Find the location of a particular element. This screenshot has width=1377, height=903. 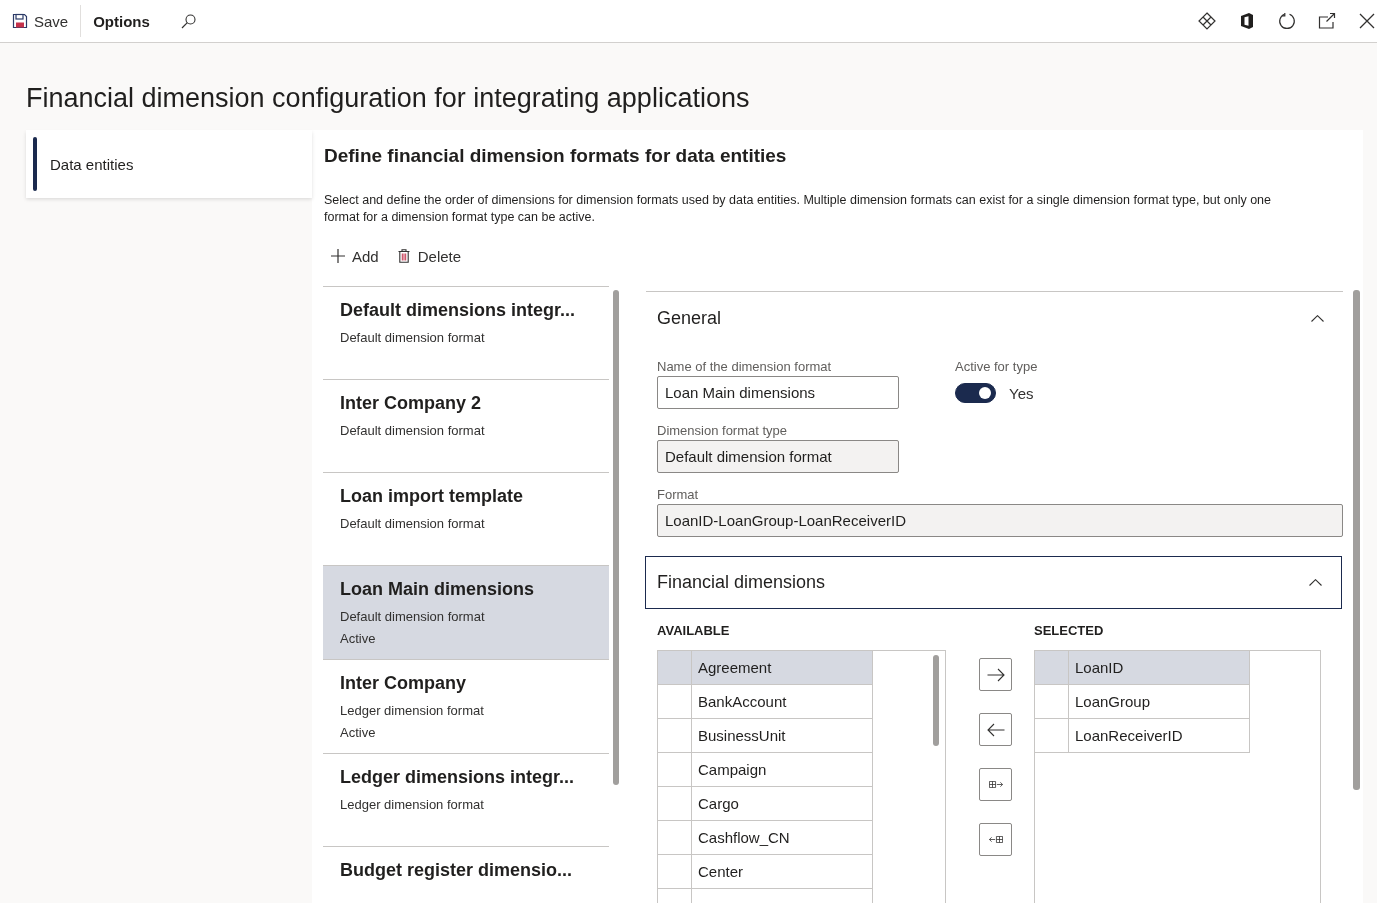

text-field: Loan Main dimensions is located at coordinates (778, 392).